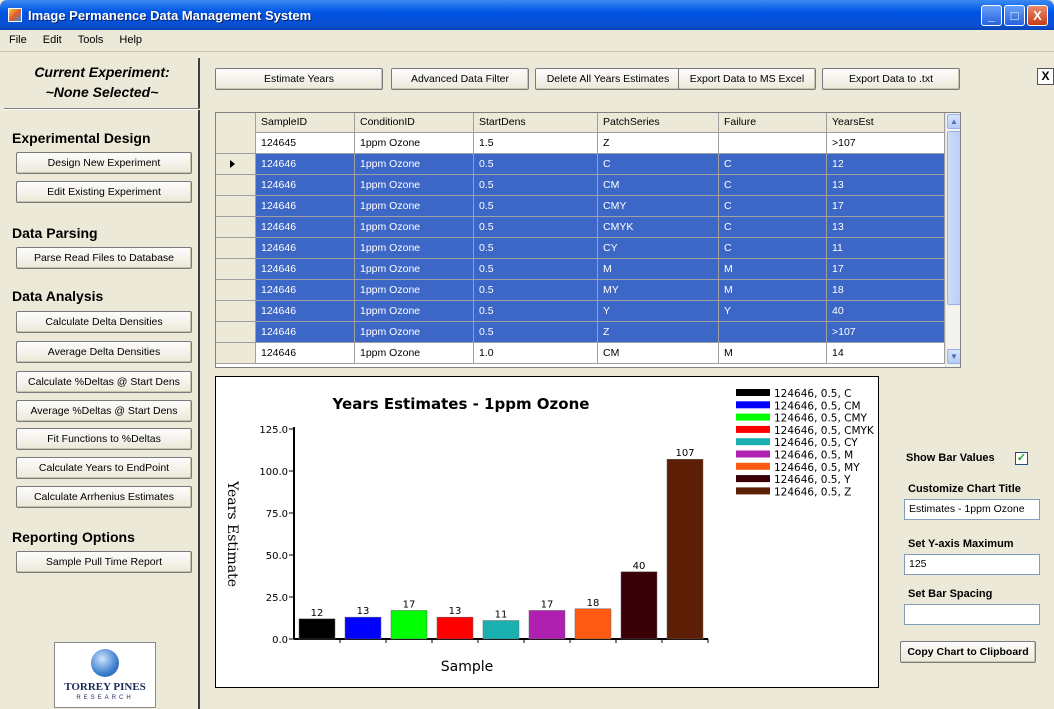 The image size is (1054, 709). I want to click on delete-all-years-estimates-button: Delete All Years Estimates, so click(608, 79).